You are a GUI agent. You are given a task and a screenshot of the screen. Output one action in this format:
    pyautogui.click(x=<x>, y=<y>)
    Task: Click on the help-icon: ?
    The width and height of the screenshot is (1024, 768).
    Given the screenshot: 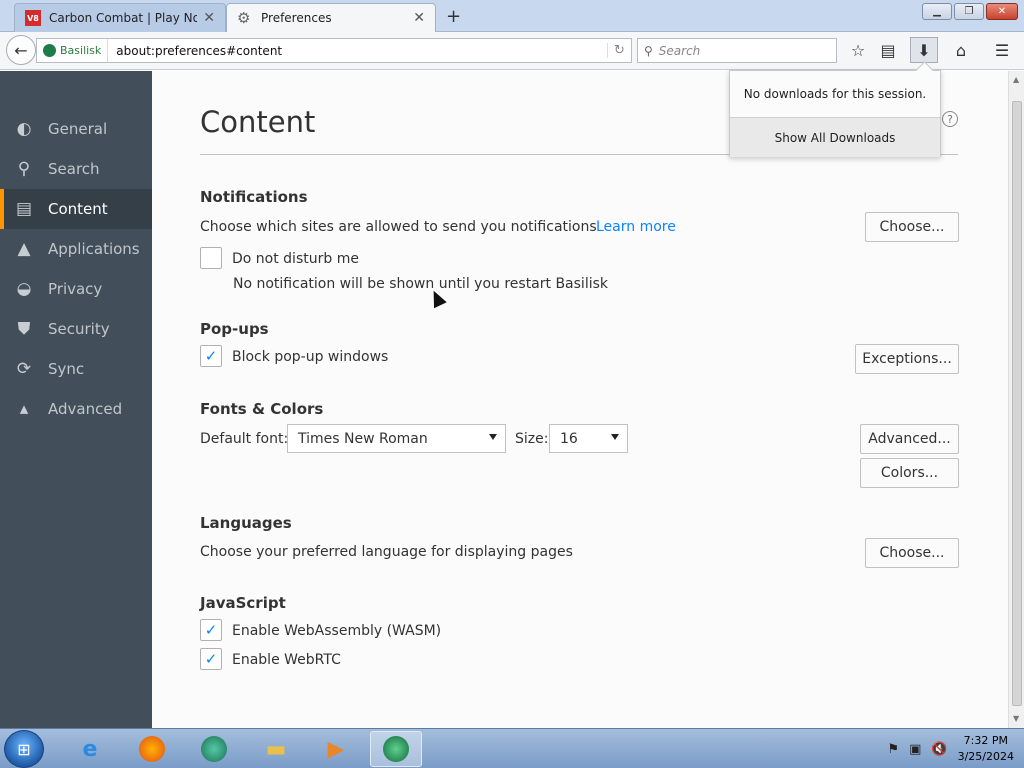 What is the action you would take?
    pyautogui.click(x=950, y=119)
    